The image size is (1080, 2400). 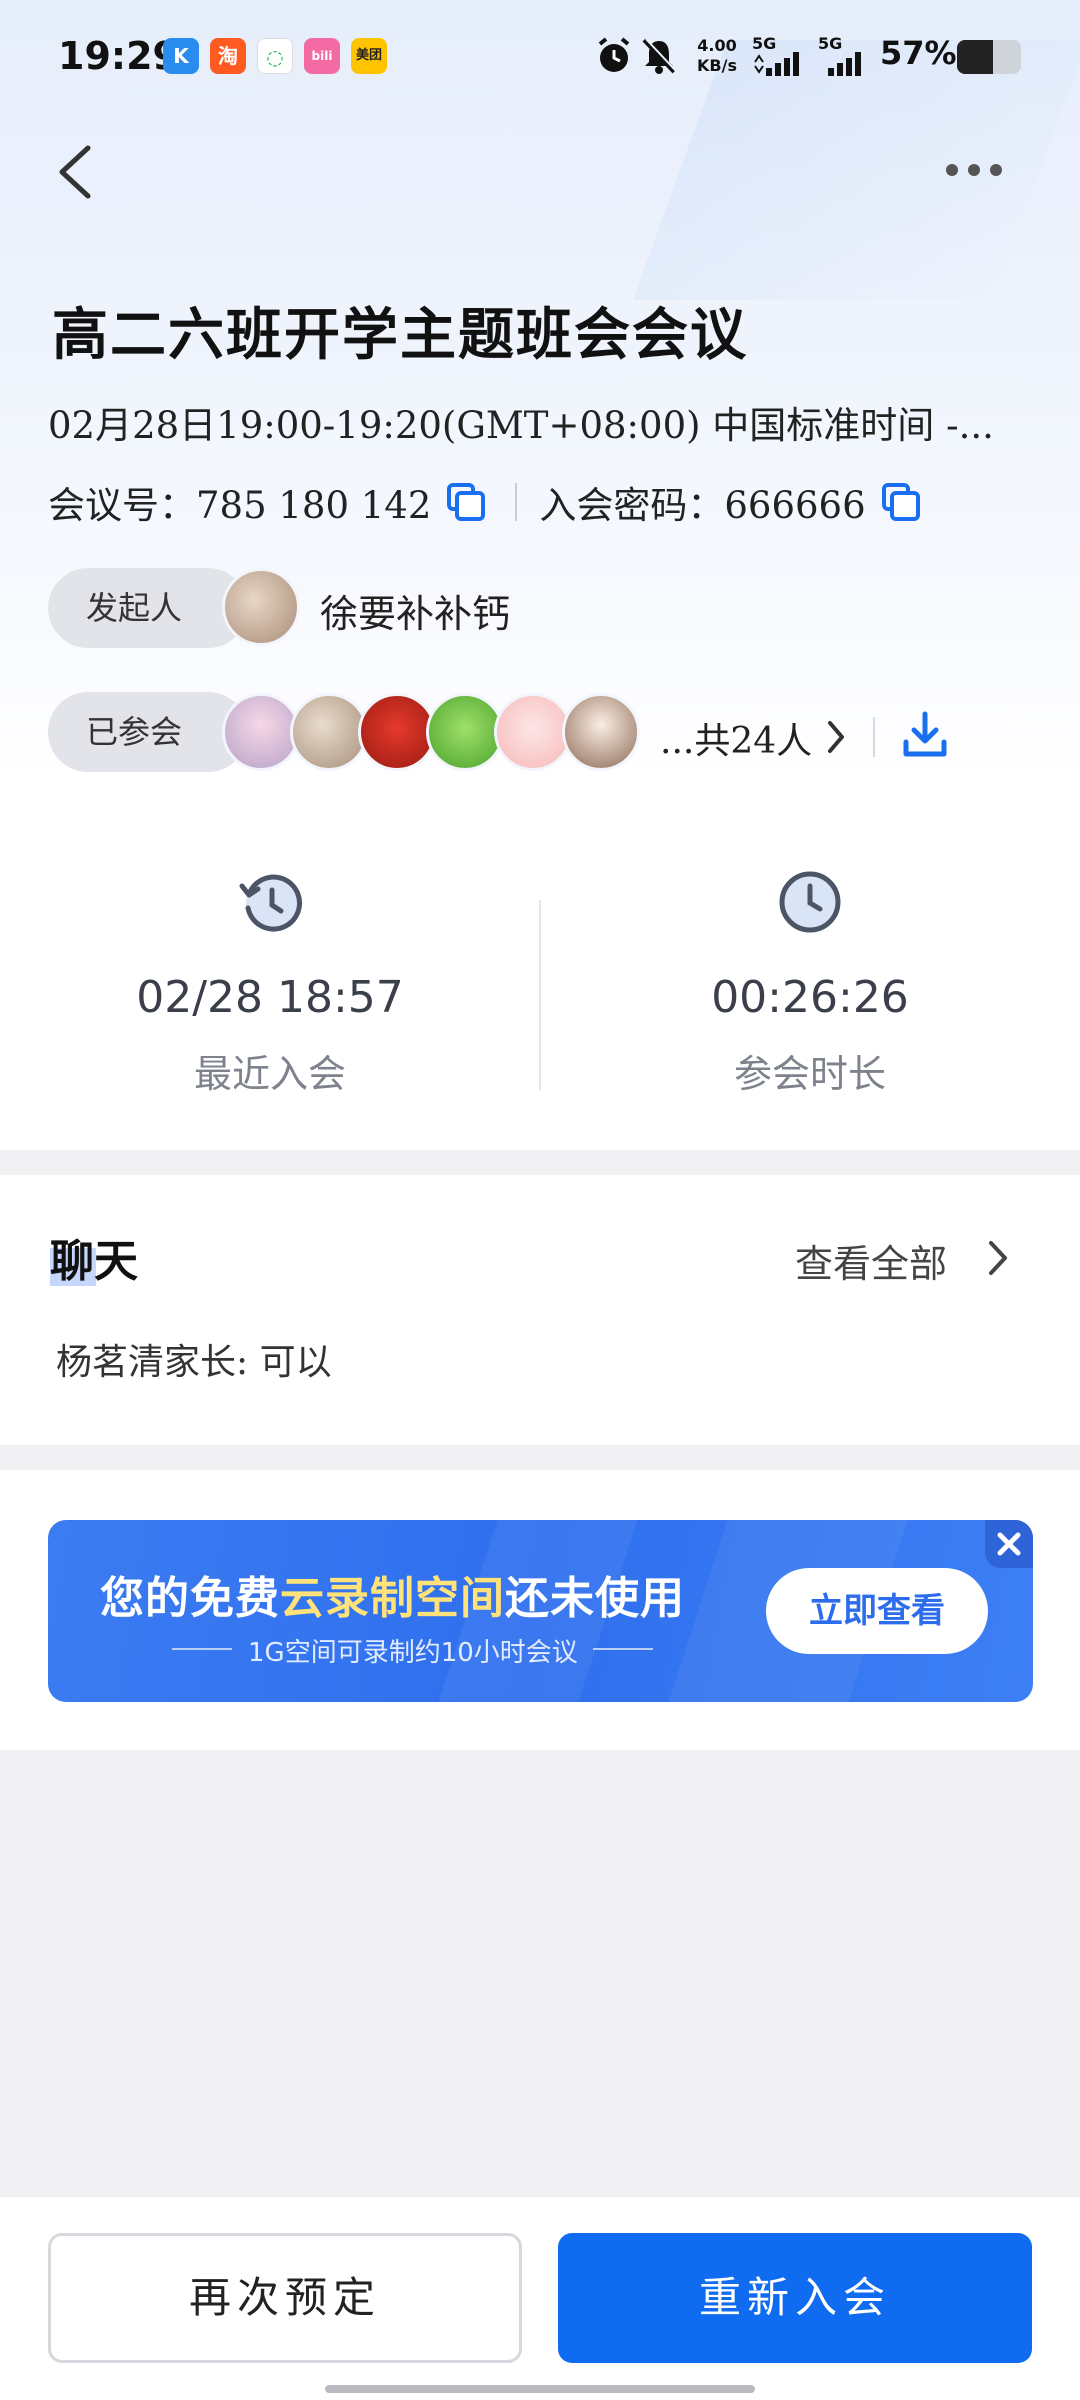 What do you see at coordinates (874, 737) in the screenshot?
I see `attendee-divider` at bounding box center [874, 737].